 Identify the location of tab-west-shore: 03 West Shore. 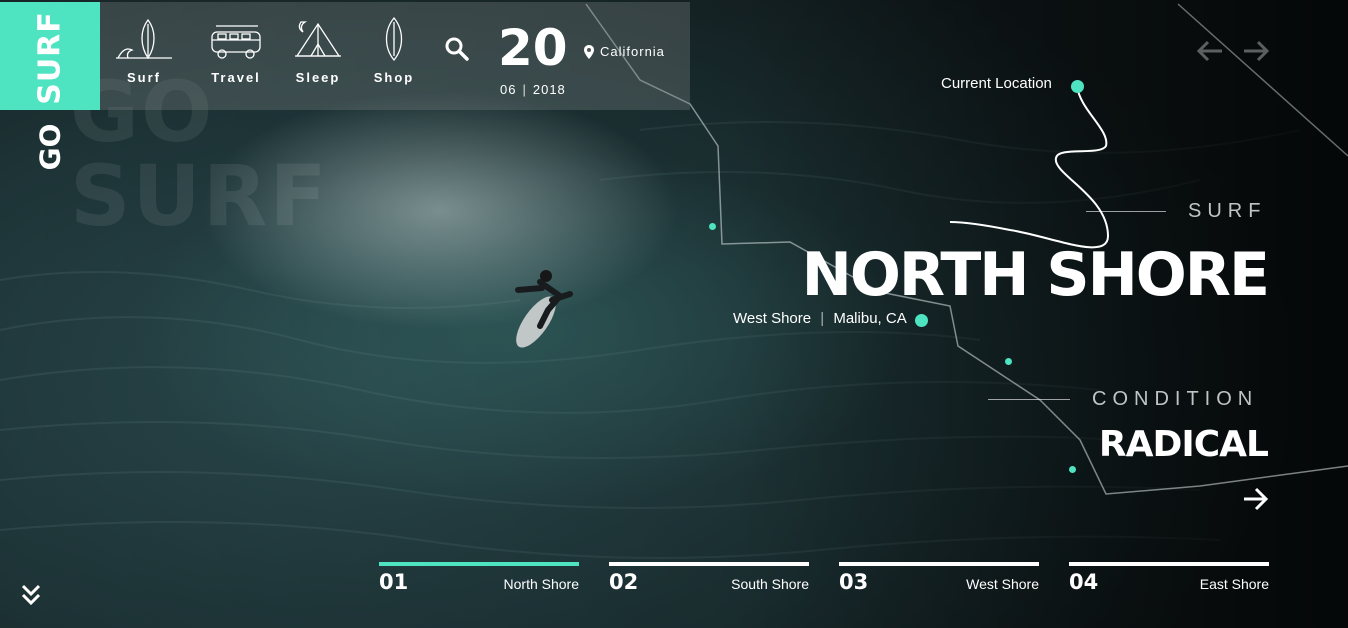
(939, 578).